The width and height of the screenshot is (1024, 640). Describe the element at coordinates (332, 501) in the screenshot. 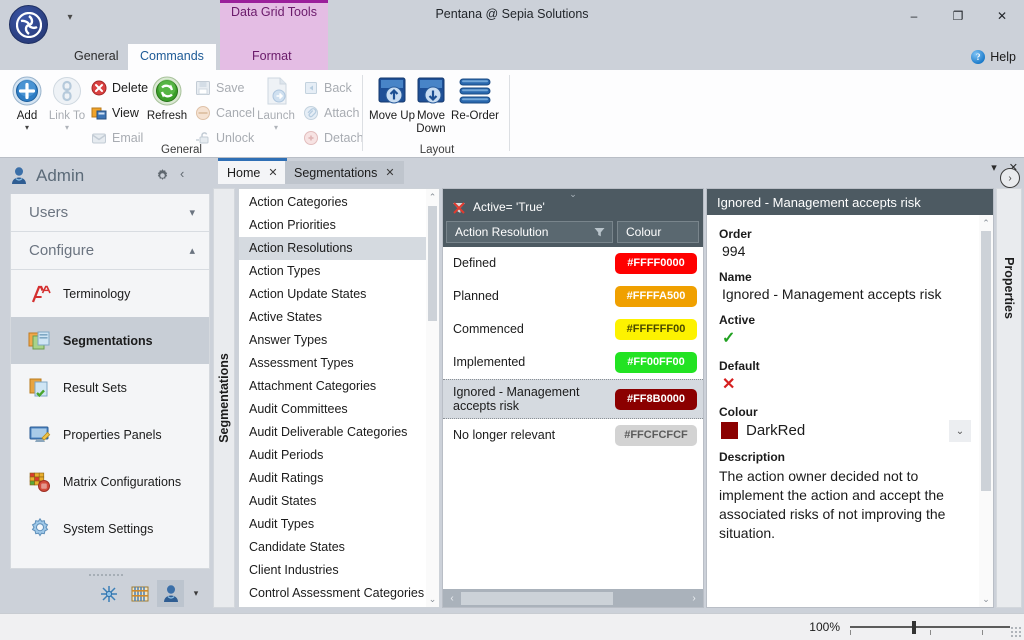

I see `list-item: Audit States` at that location.